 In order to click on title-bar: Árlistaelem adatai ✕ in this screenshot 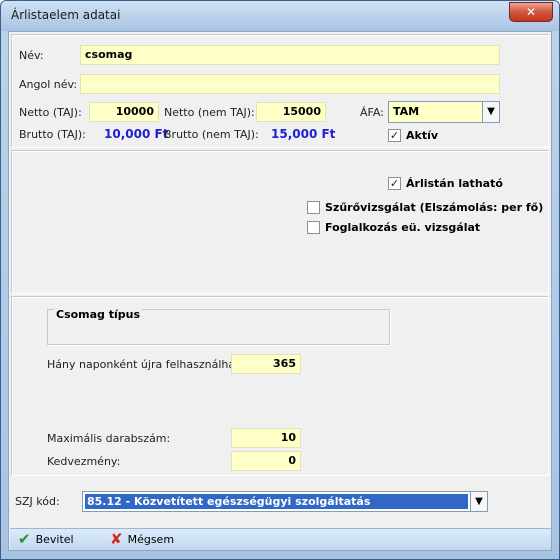, I will do `click(280, 16)`.